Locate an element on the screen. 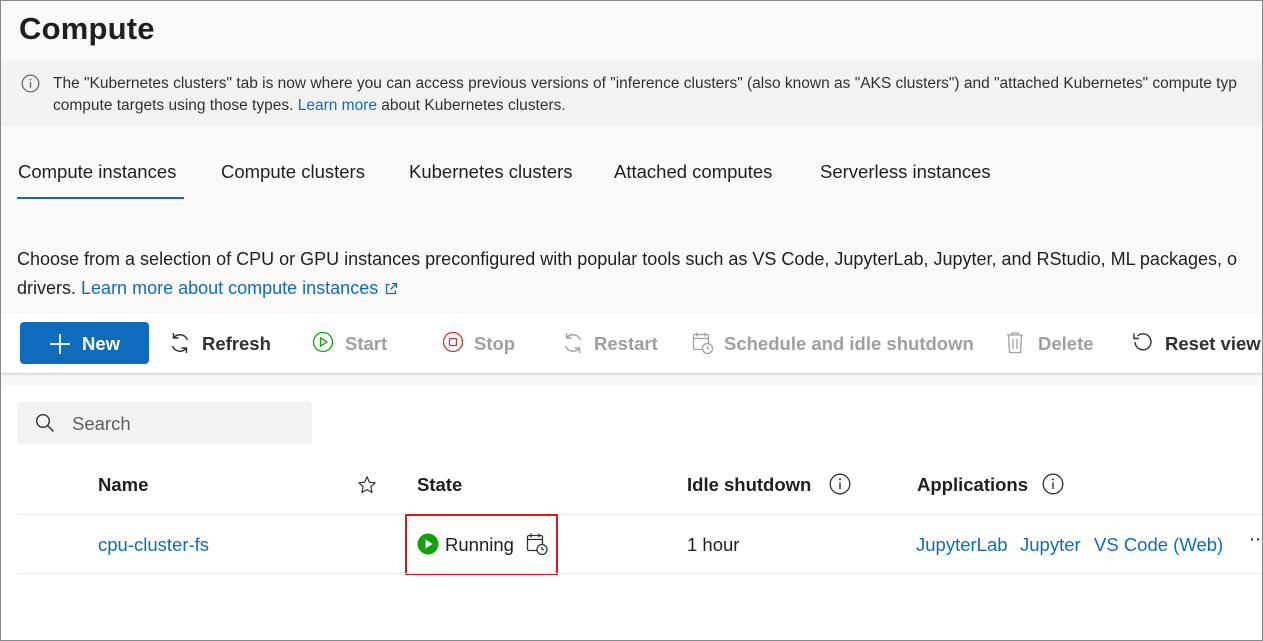 The height and width of the screenshot is (641, 1263). new-button: New is located at coordinates (84, 343).